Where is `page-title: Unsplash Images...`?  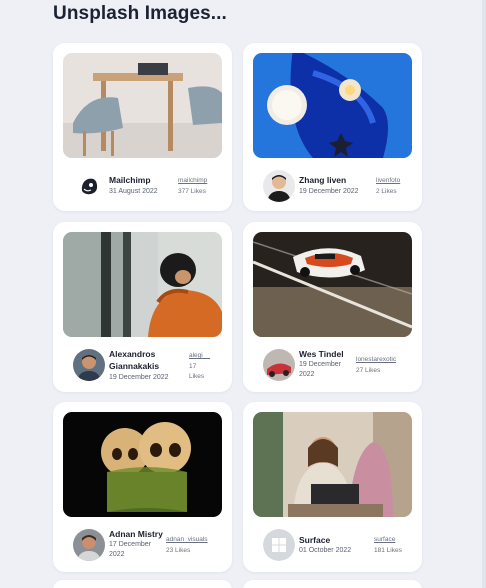 page-title: Unsplash Images... is located at coordinates (140, 13).